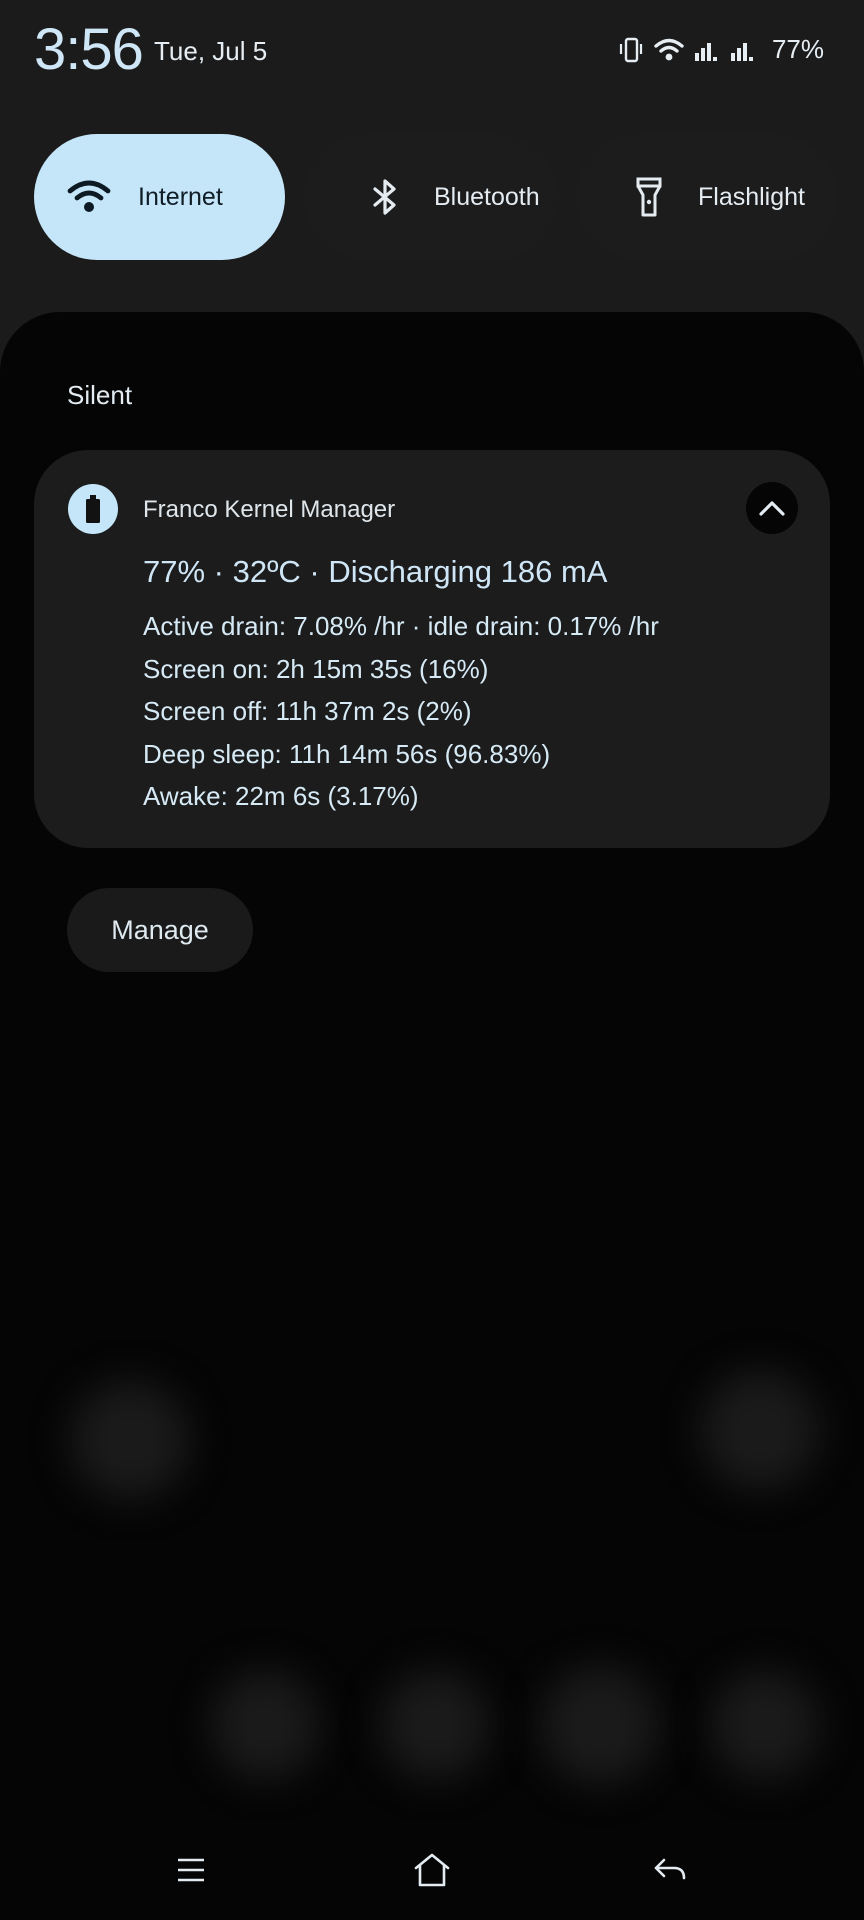 This screenshot has height=1920, width=864. Describe the element at coordinates (93, 509) in the screenshot. I see `battery-icon` at that location.